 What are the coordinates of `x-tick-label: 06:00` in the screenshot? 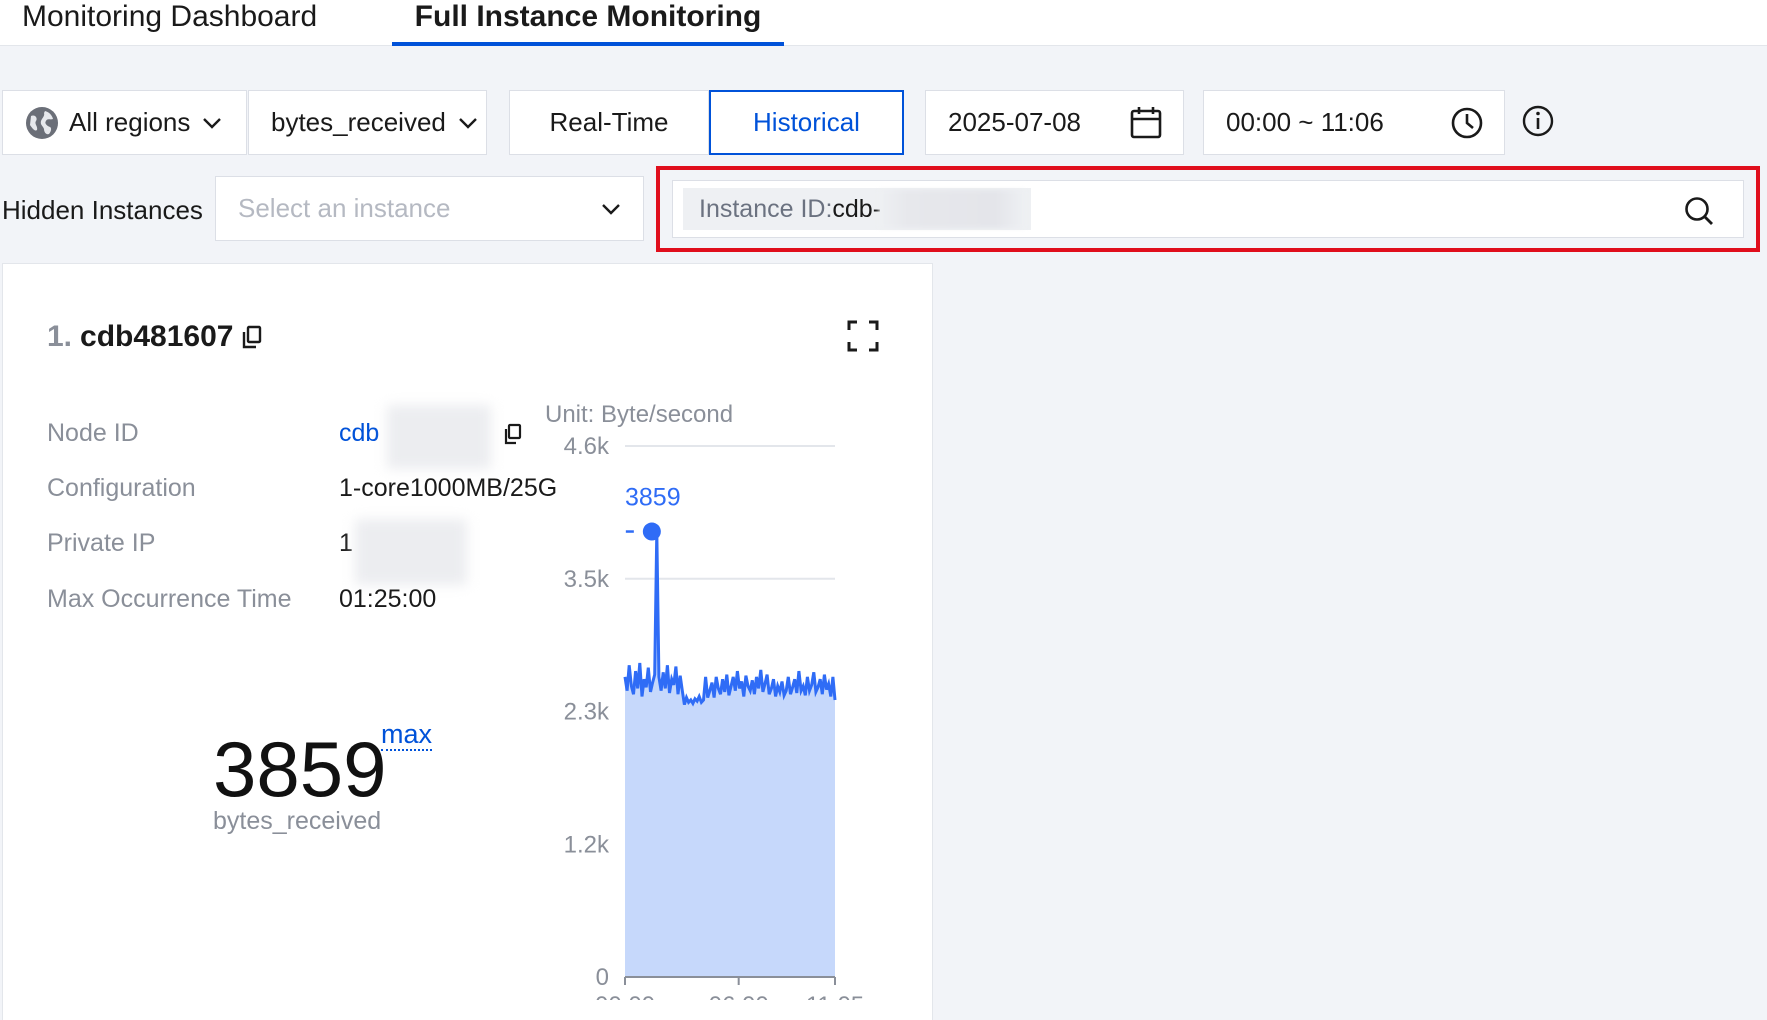 It's located at (739, 996).